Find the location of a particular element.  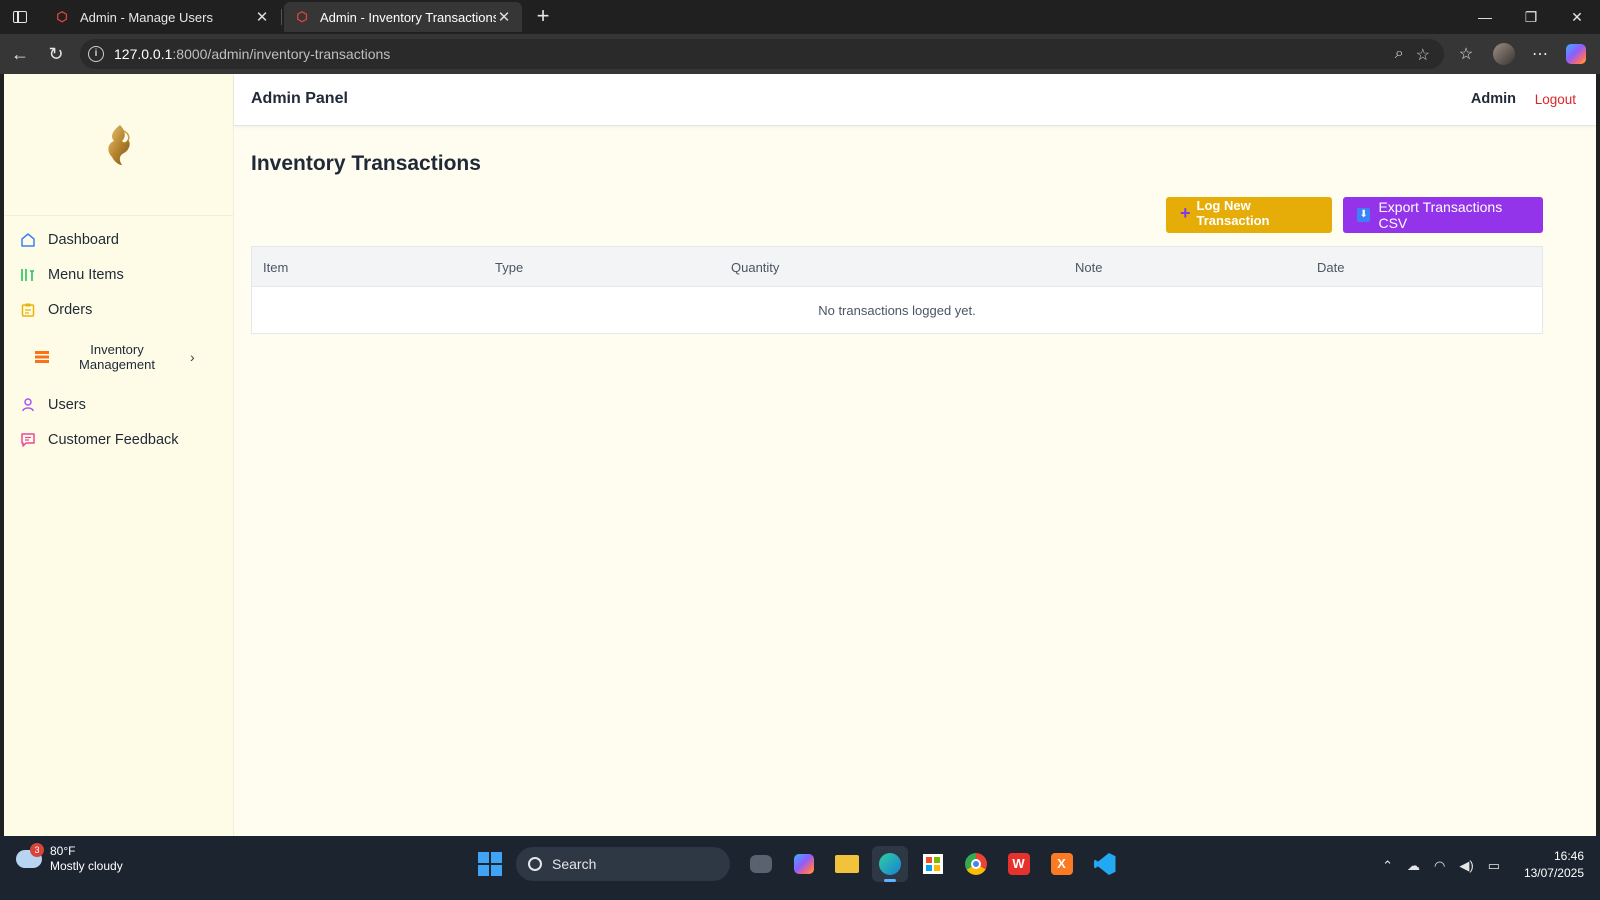

button-label: Export Transactions CSV is located at coordinates (1440, 215).